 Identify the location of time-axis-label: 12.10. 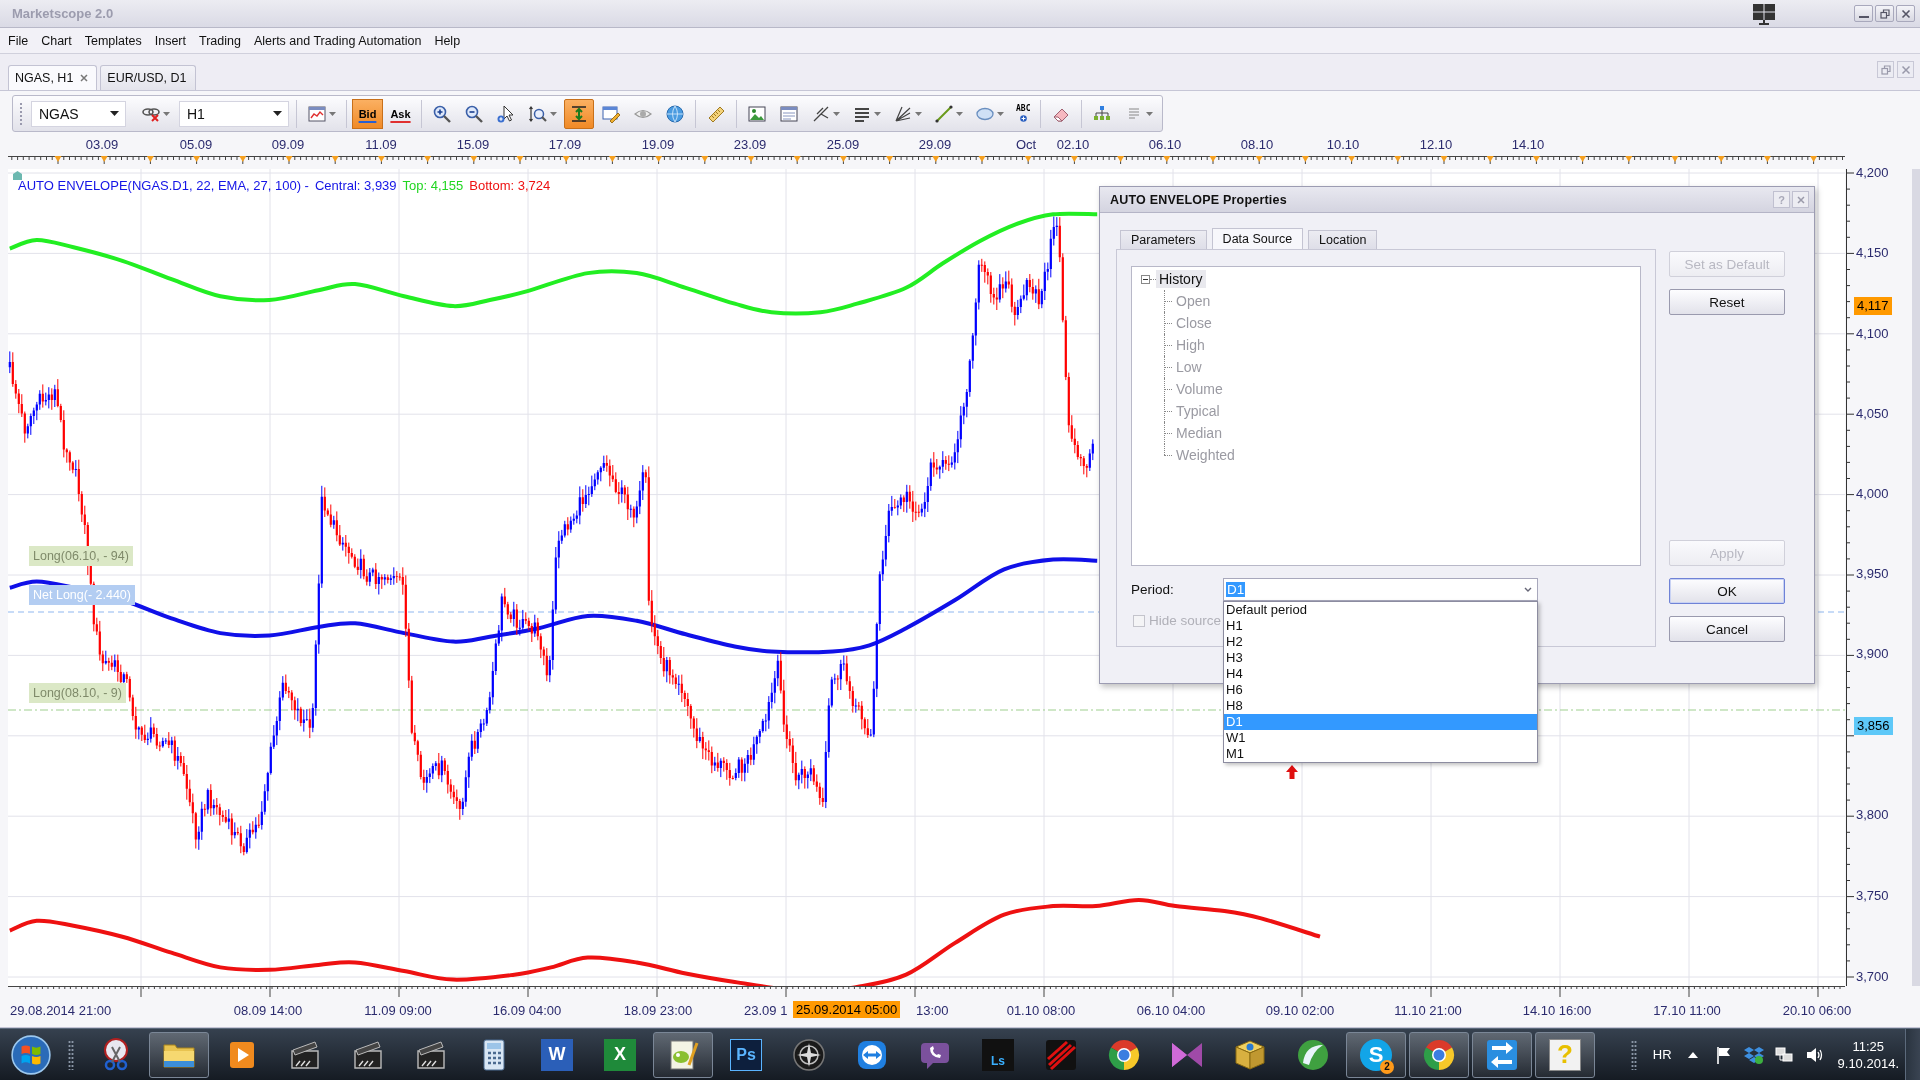
(1436, 144).